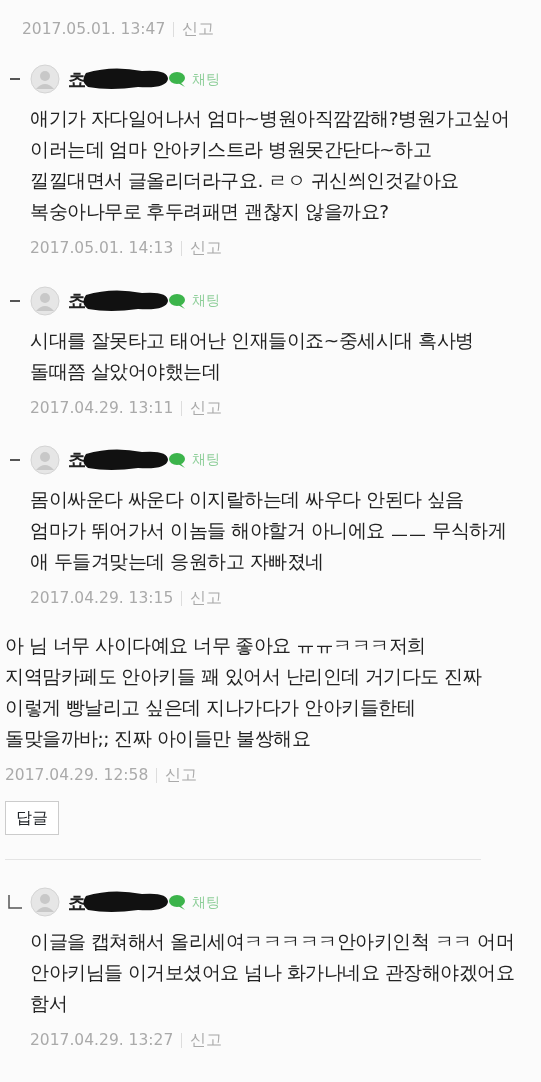 The width and height of the screenshot is (541, 1082). What do you see at coordinates (94, 29) in the screenshot?
I see `comment-time: 2017.05.01. 13:47` at bounding box center [94, 29].